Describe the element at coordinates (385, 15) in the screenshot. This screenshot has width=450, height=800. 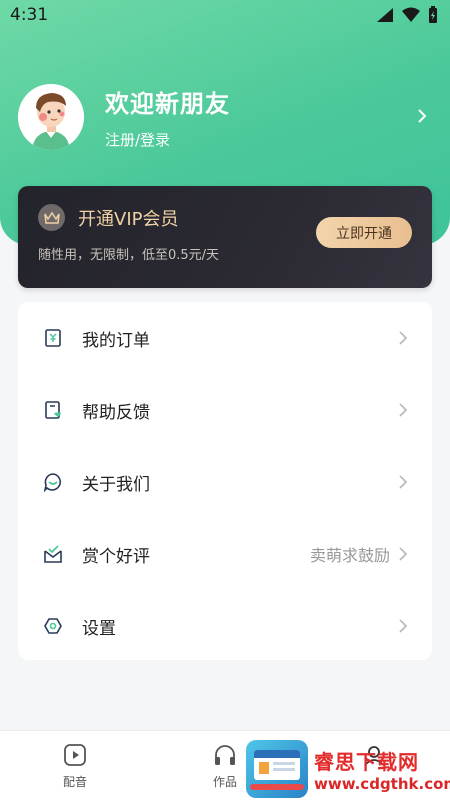
I see `signal-icon` at that location.